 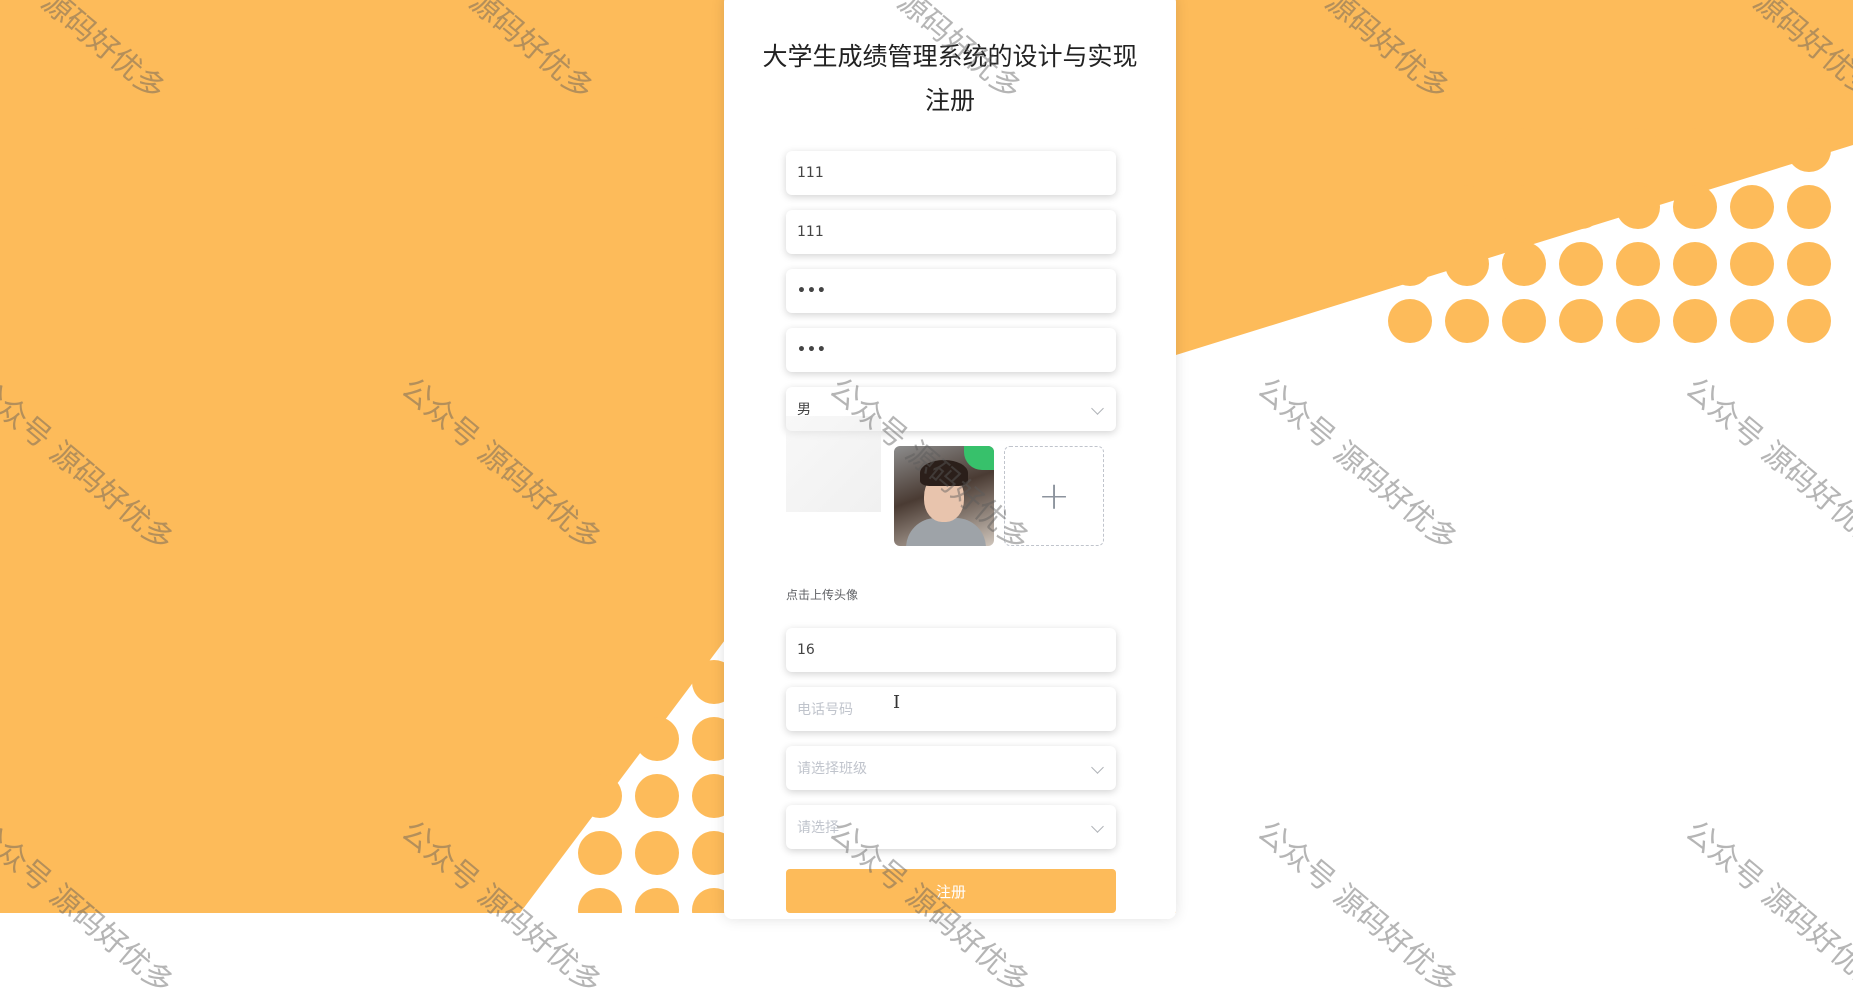 What do you see at coordinates (951, 709) in the screenshot?
I see `phone-input: 电话号码` at bounding box center [951, 709].